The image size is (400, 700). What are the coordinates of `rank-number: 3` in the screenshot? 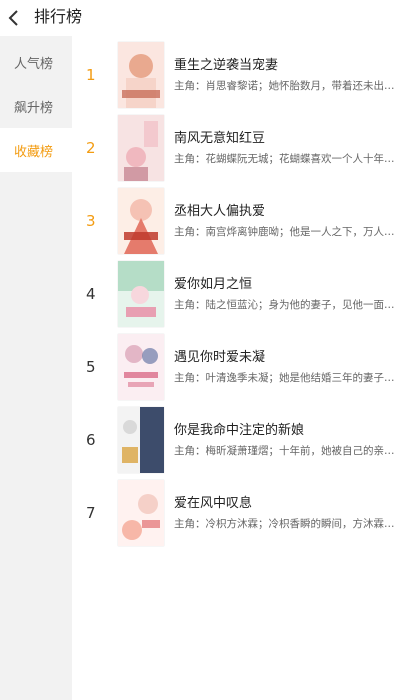 It's located at (91, 221).